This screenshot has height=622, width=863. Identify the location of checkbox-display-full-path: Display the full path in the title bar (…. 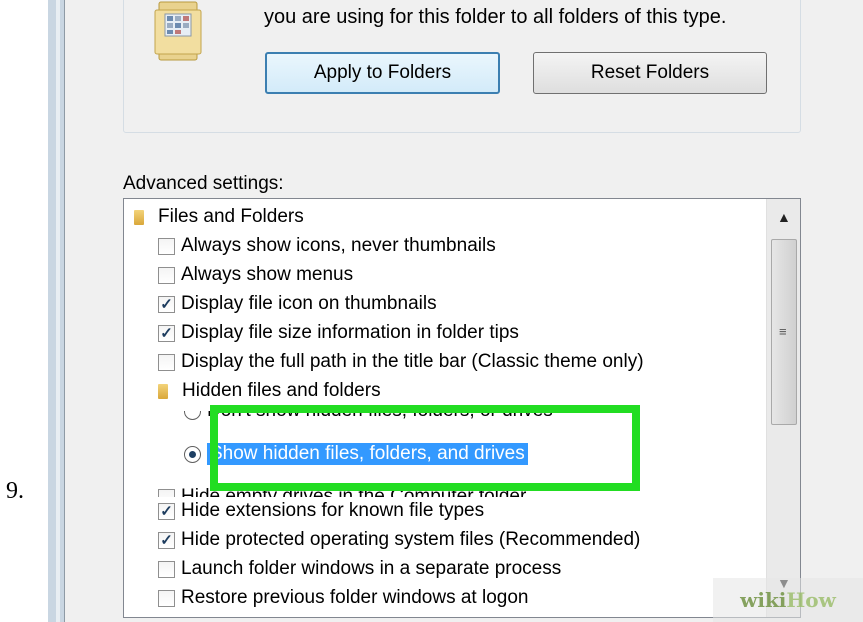
(401, 362).